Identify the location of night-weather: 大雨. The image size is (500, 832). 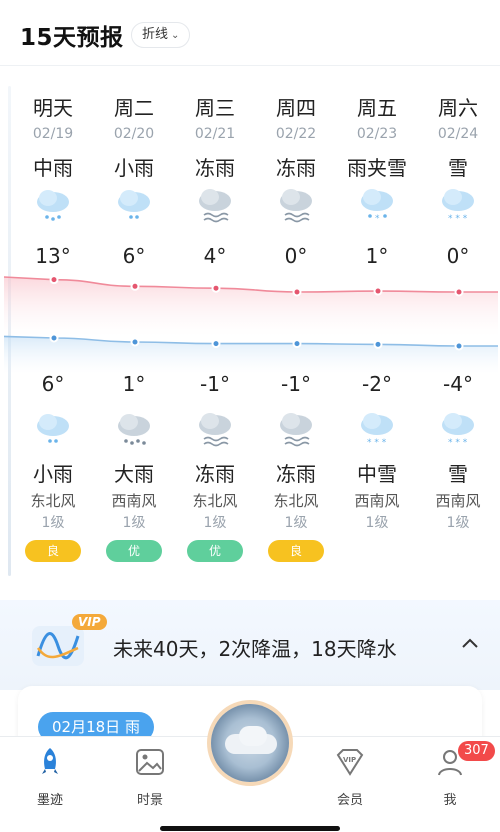
(134, 474).